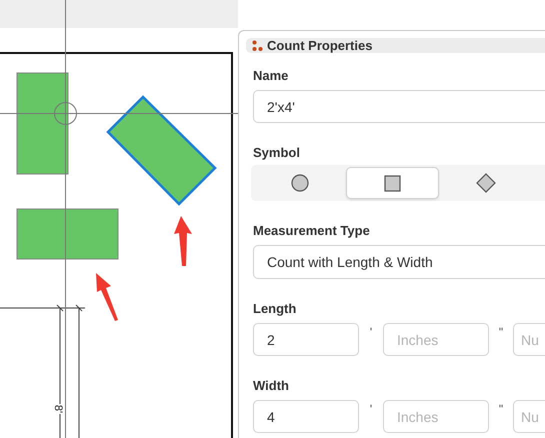 Image resolution: width=545 pixels, height=438 pixels. Describe the element at coordinates (257, 46) in the screenshot. I see `dots-icon` at that location.